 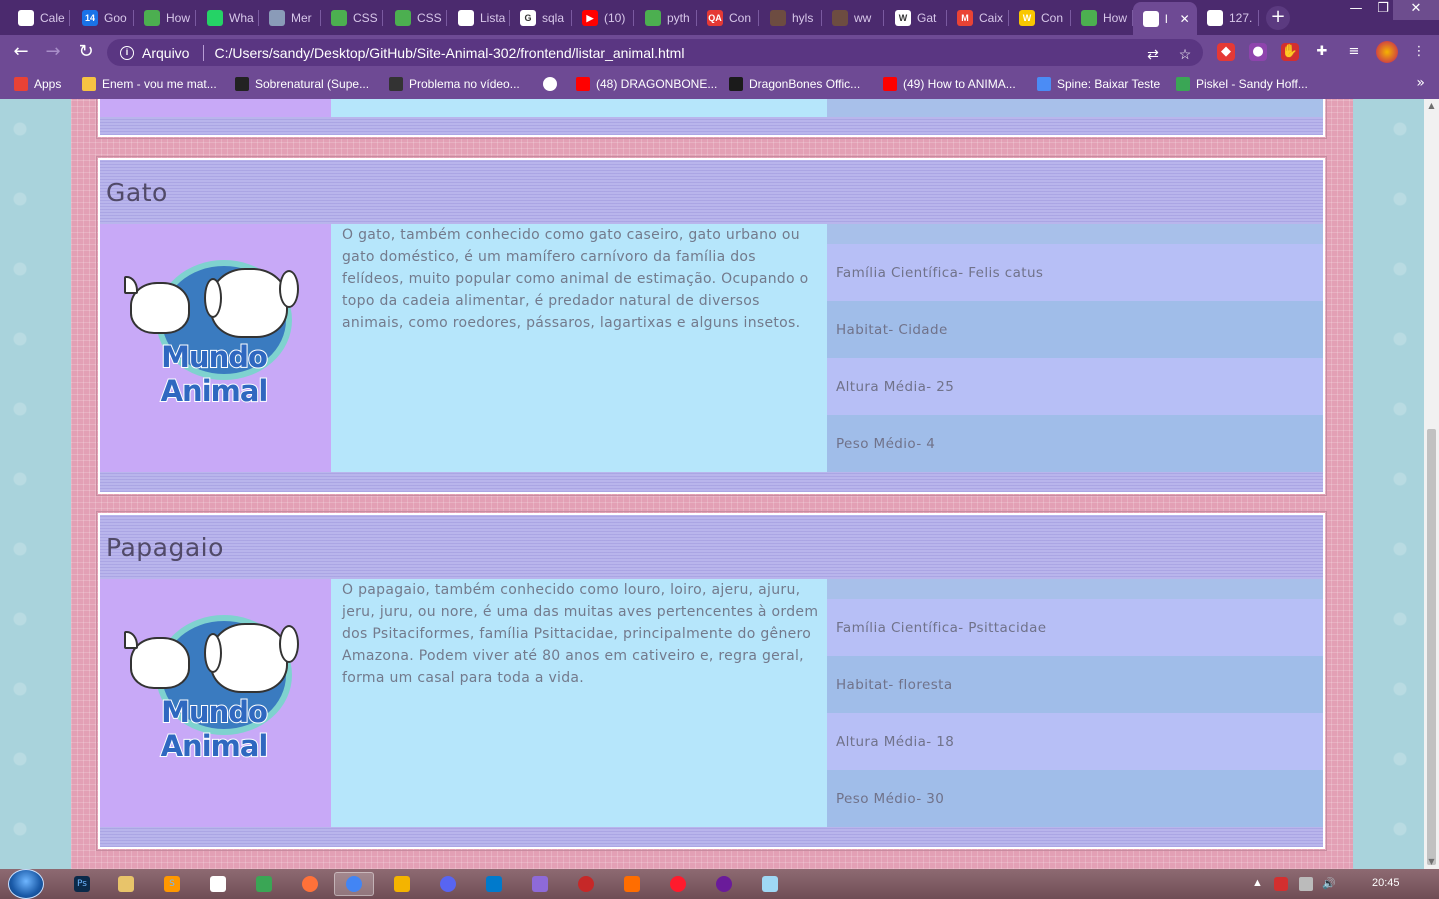 What do you see at coordinates (528, 18) in the screenshot?
I see `tab-favicon-icon: G` at bounding box center [528, 18].